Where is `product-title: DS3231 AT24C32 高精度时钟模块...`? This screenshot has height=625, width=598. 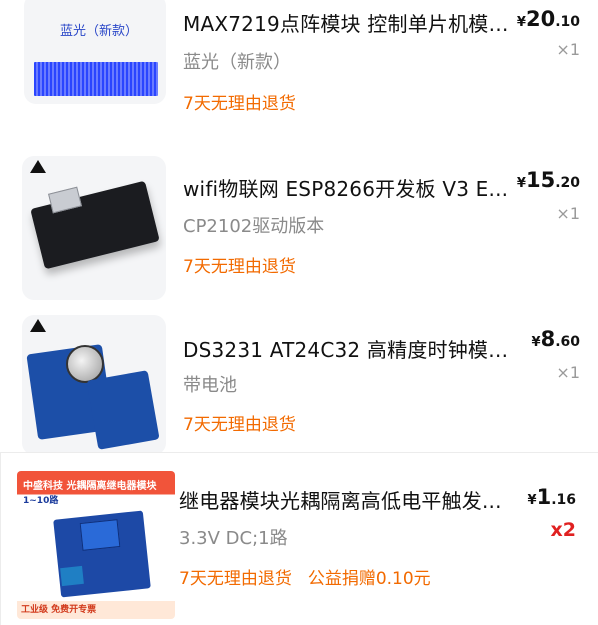
product-title: DS3231 AT24C32 高精度时钟模块... is located at coordinates (348, 348).